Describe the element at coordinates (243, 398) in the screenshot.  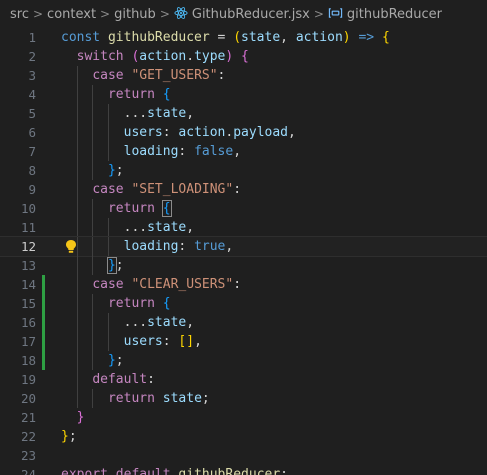
I see `code-line: 20 return state;` at that location.